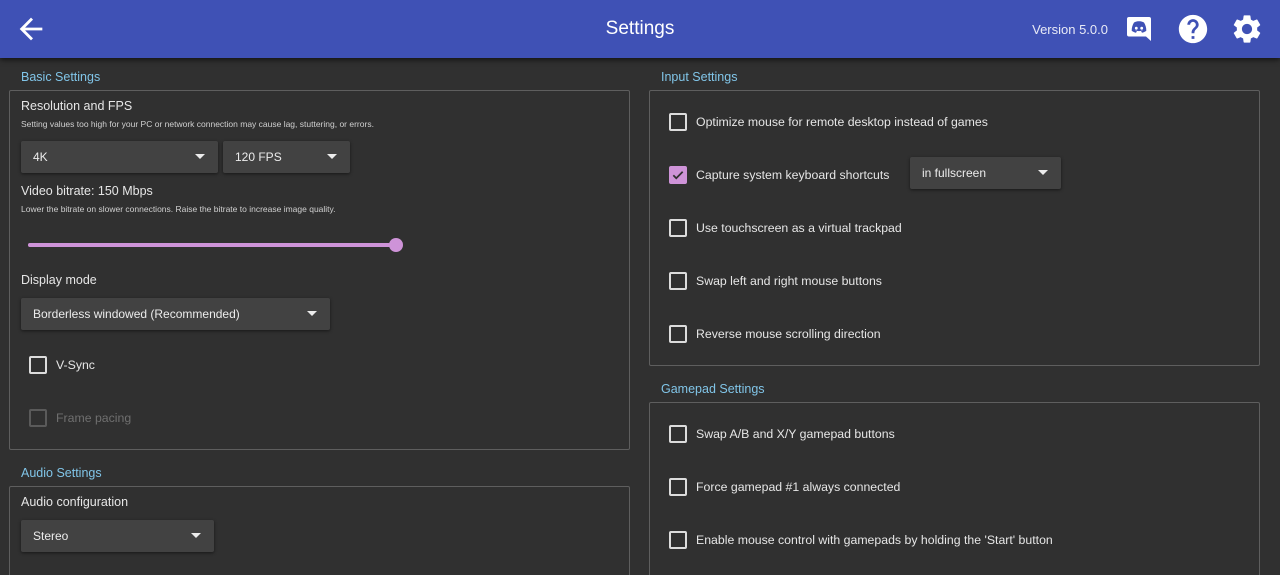 The height and width of the screenshot is (575, 1280). What do you see at coordinates (119, 157) in the screenshot?
I see `resolution-select: 4K` at bounding box center [119, 157].